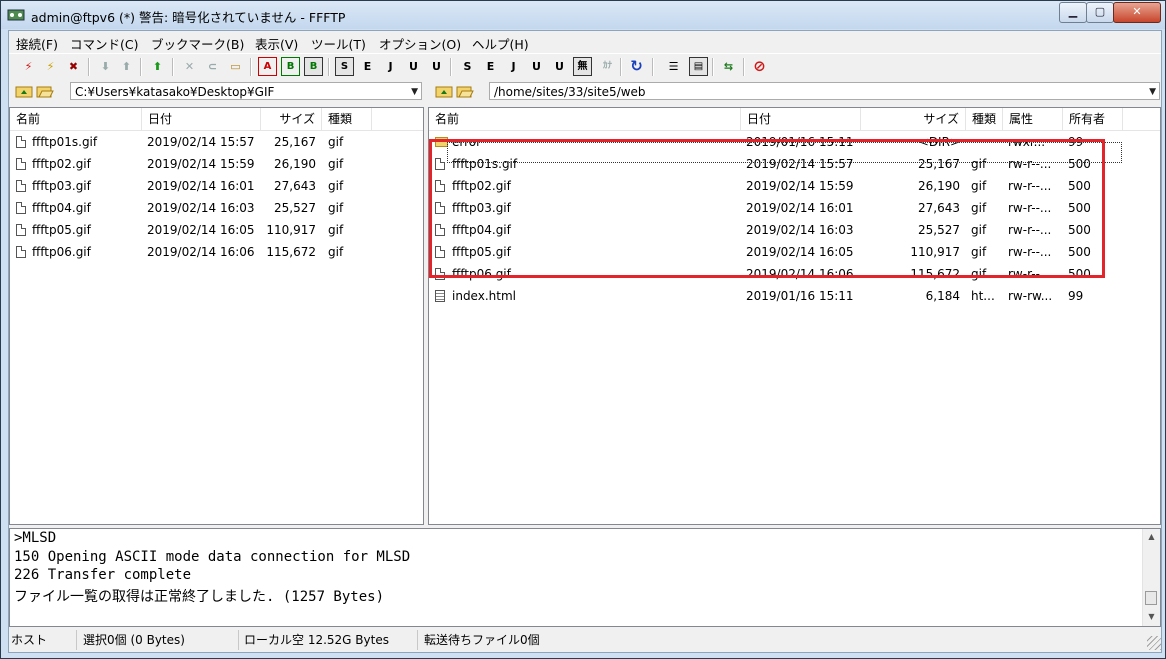 The width and height of the screenshot is (1166, 659). I want to click on ascii-mode-icon: A, so click(267, 66).